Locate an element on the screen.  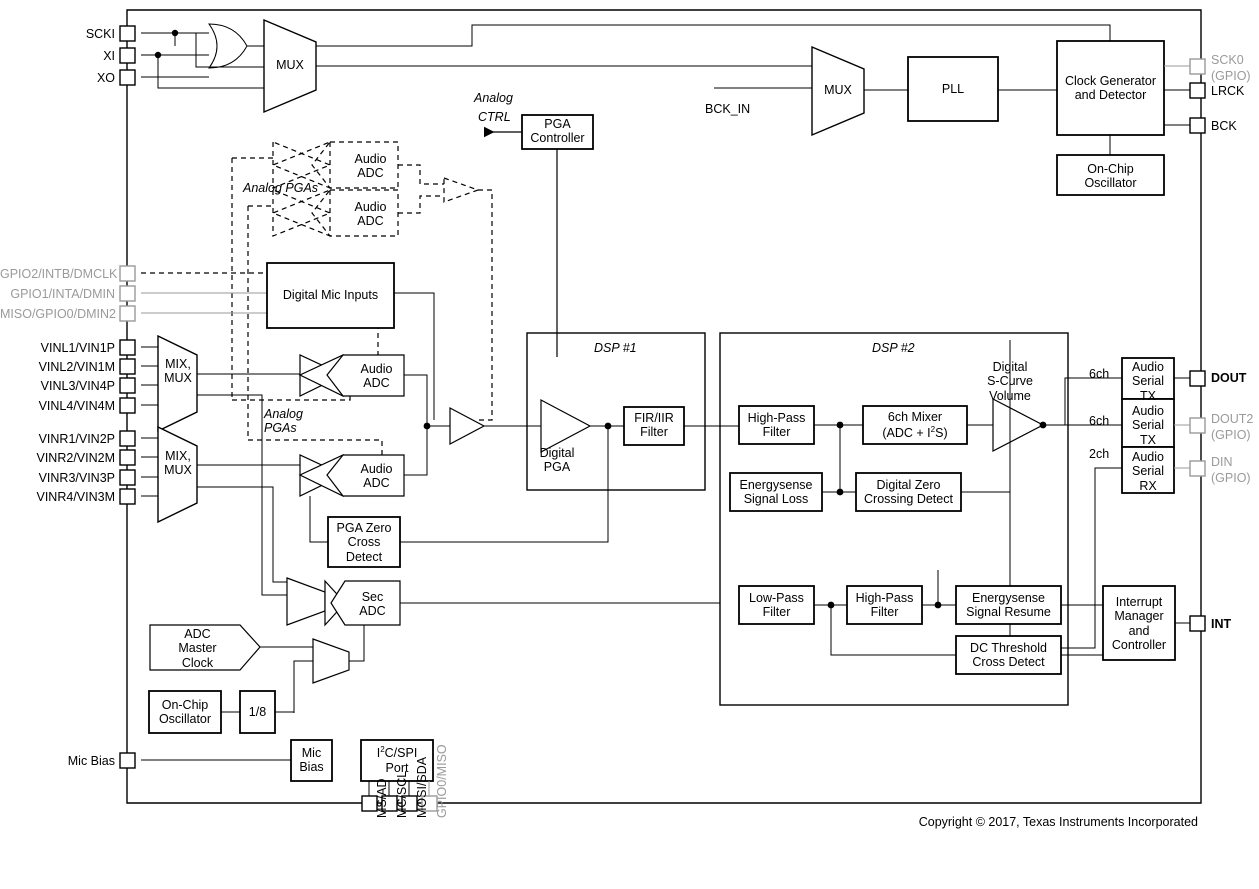
pin-label-vinr3: VINR3/VIN3P is located at coordinates (76, 478).